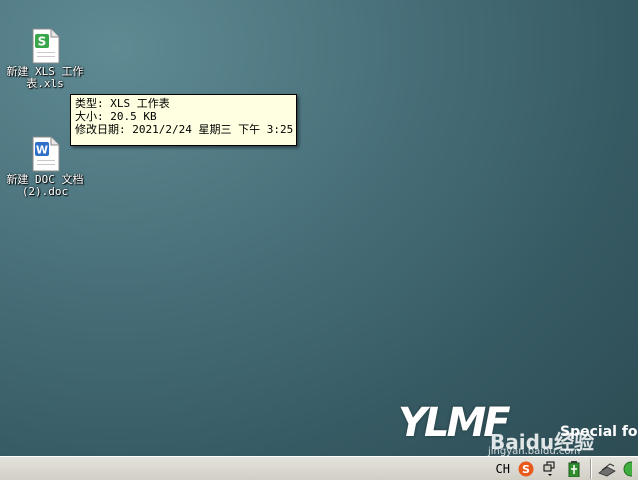 This screenshot has height=480, width=638. Describe the element at coordinates (550, 469) in the screenshot. I see `restore-window-icon` at that location.